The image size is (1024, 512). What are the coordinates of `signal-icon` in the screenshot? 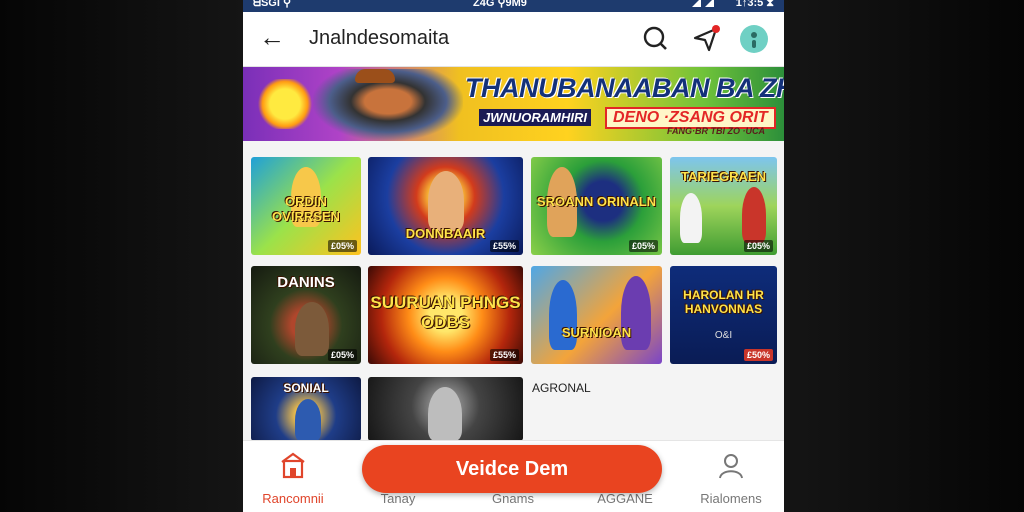 It's located at (703, 3).